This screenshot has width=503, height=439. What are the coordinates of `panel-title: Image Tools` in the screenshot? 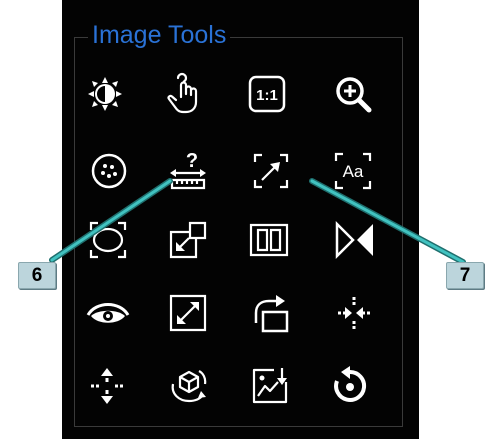 It's located at (159, 35).